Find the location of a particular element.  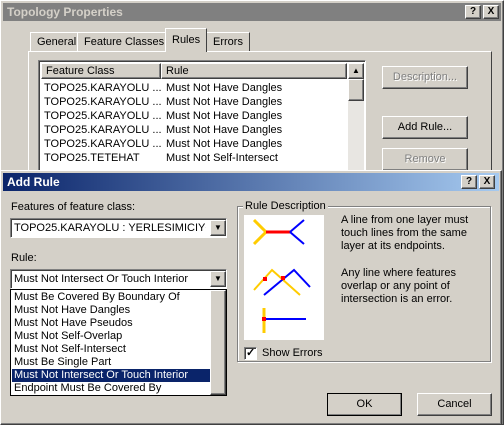

feature-class-dropdown-button: ▼ is located at coordinates (218, 228).